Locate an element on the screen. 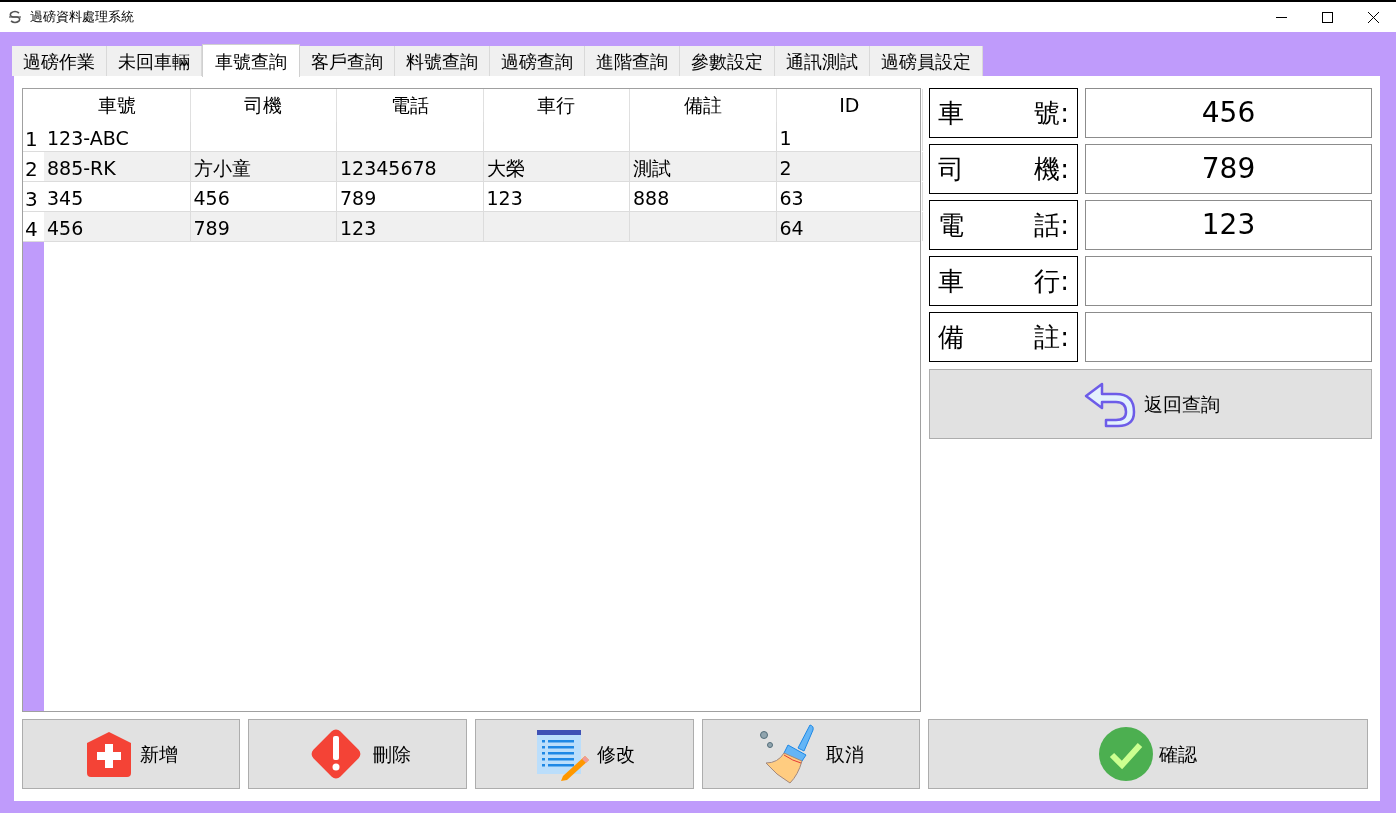  tab: 客戶查詢 is located at coordinates (347, 61).